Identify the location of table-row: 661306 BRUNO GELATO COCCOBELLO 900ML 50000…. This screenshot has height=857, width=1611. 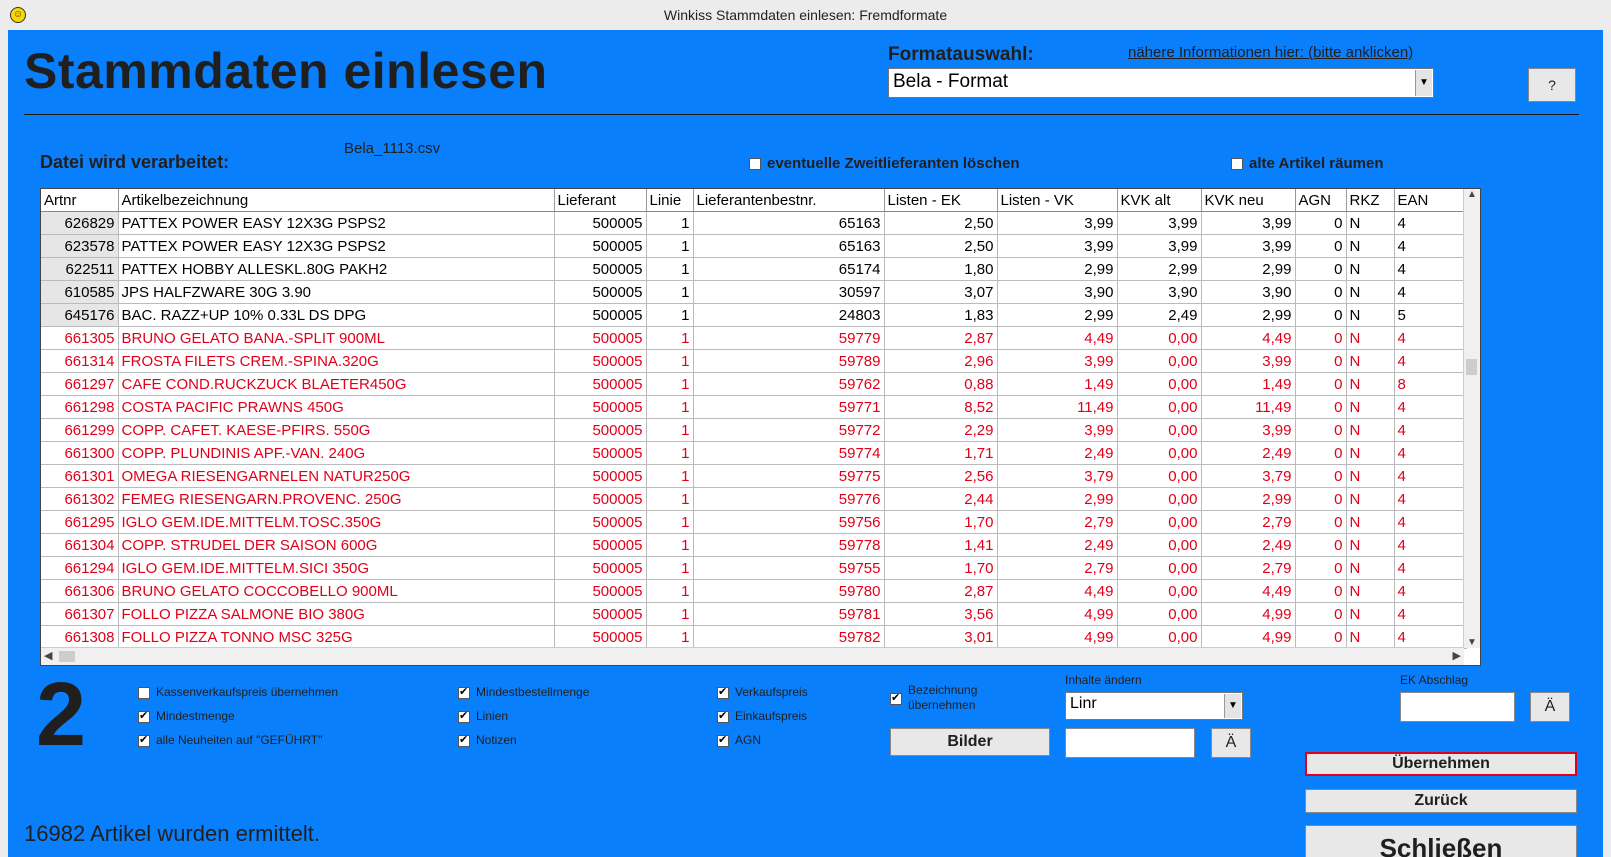
(754, 591).